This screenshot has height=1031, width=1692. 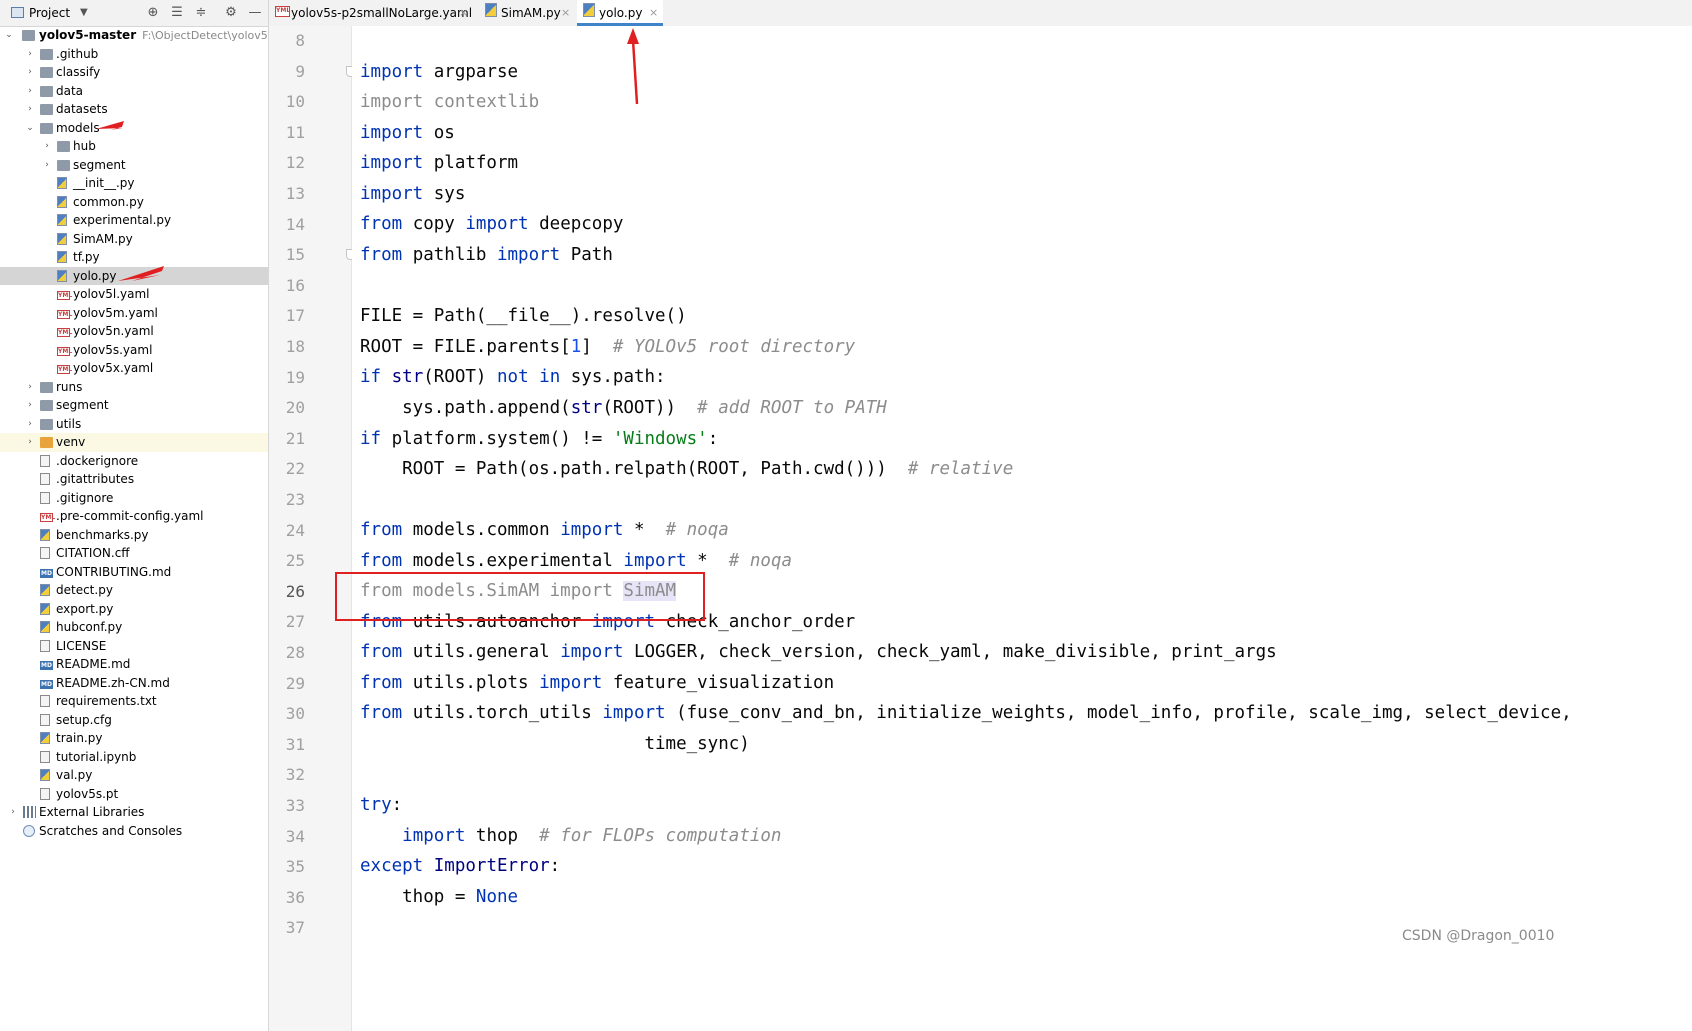 I want to click on tree-item: Scratches and Consoles, so click(x=134, y=831).